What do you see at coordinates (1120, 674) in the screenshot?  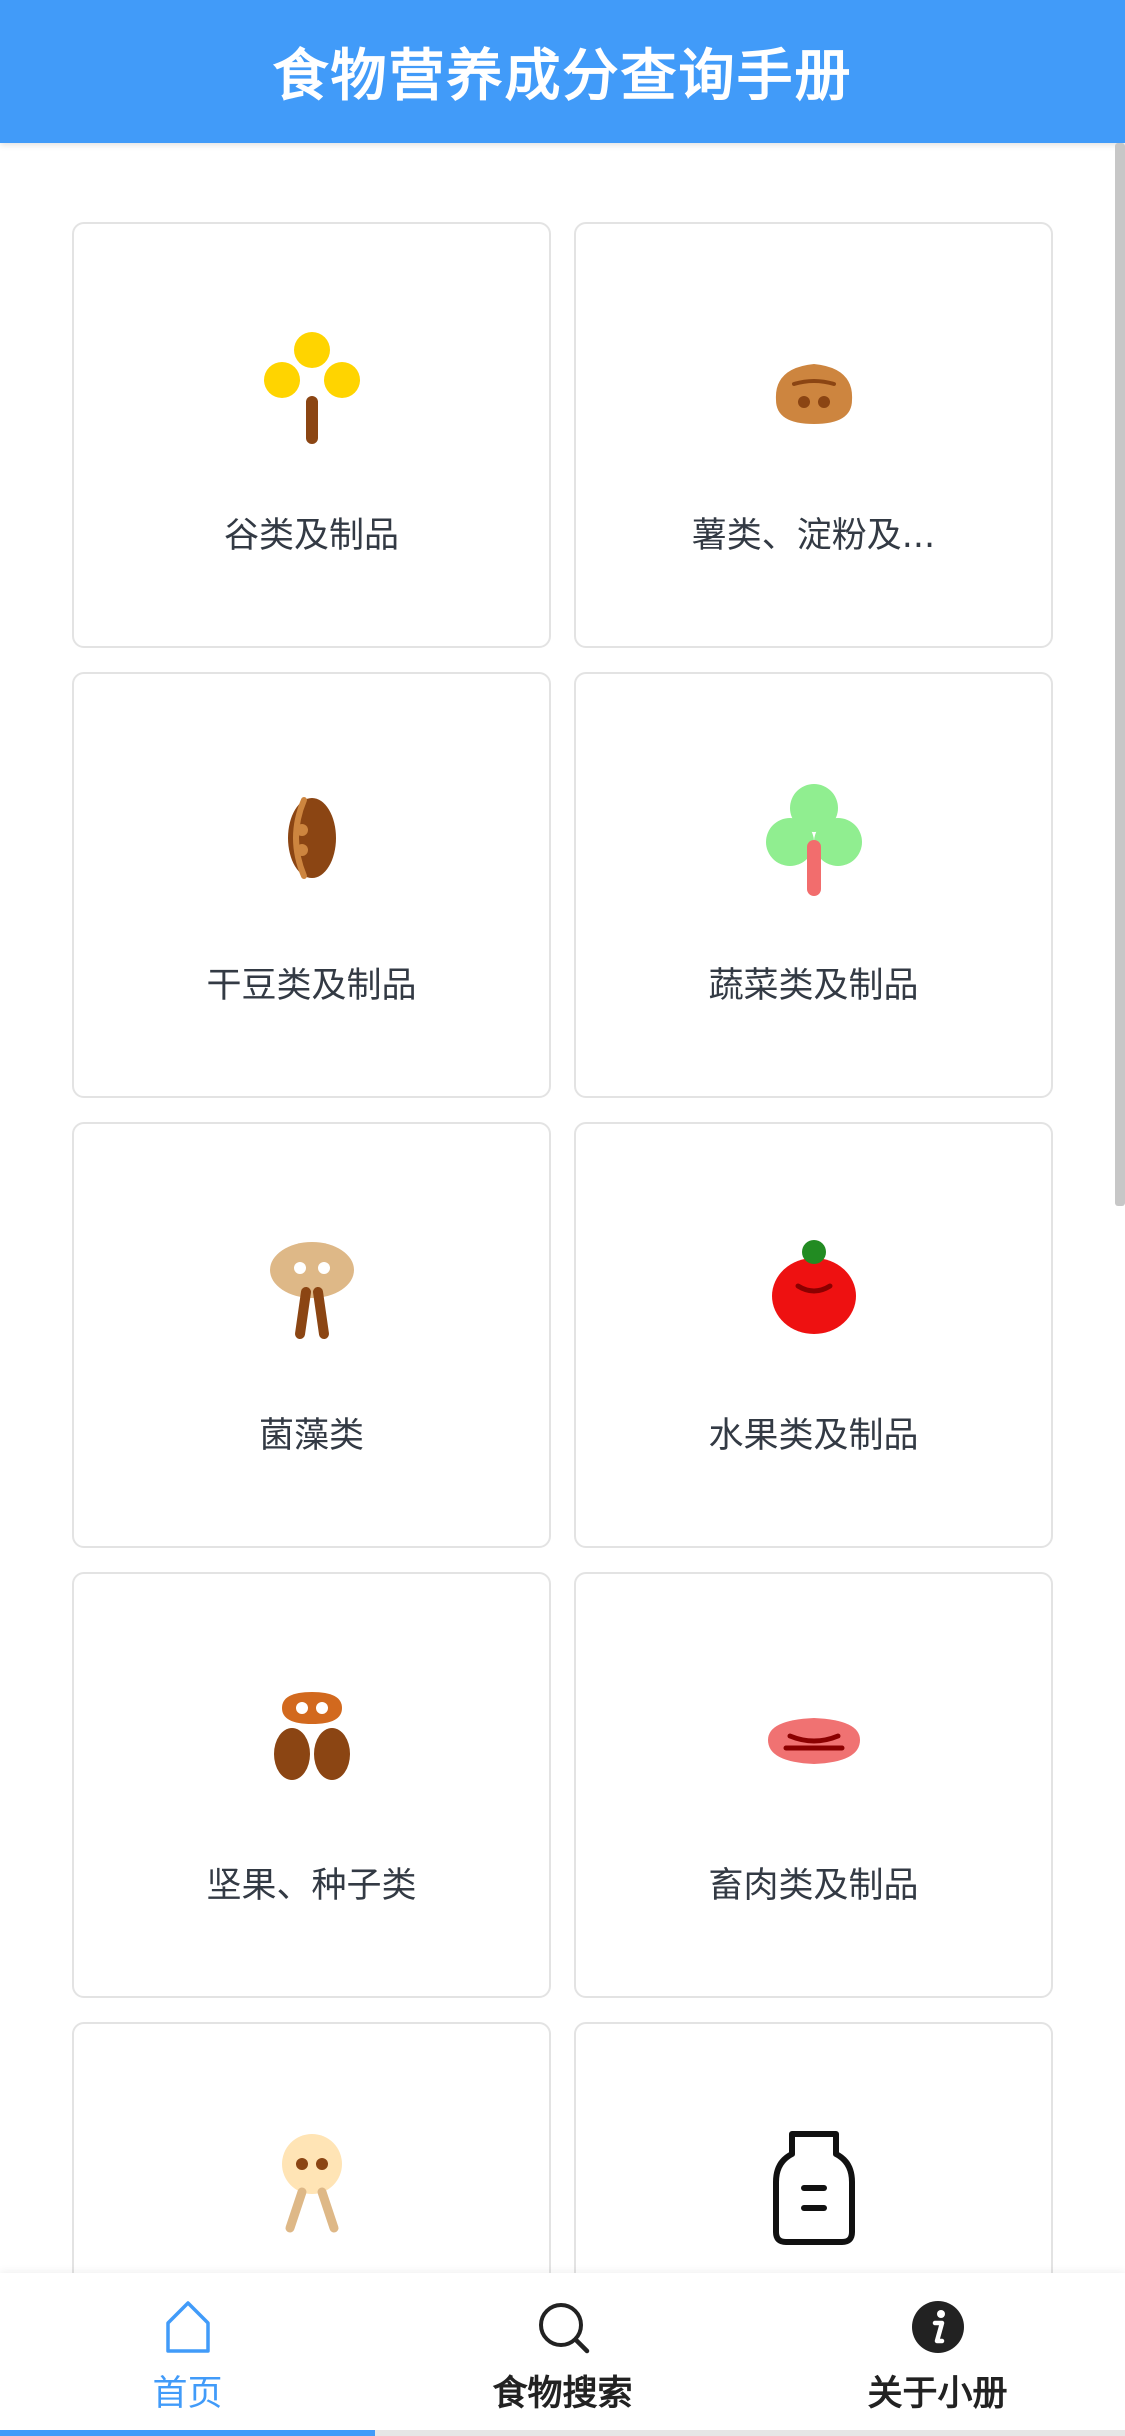 I see `scrollbar` at bounding box center [1120, 674].